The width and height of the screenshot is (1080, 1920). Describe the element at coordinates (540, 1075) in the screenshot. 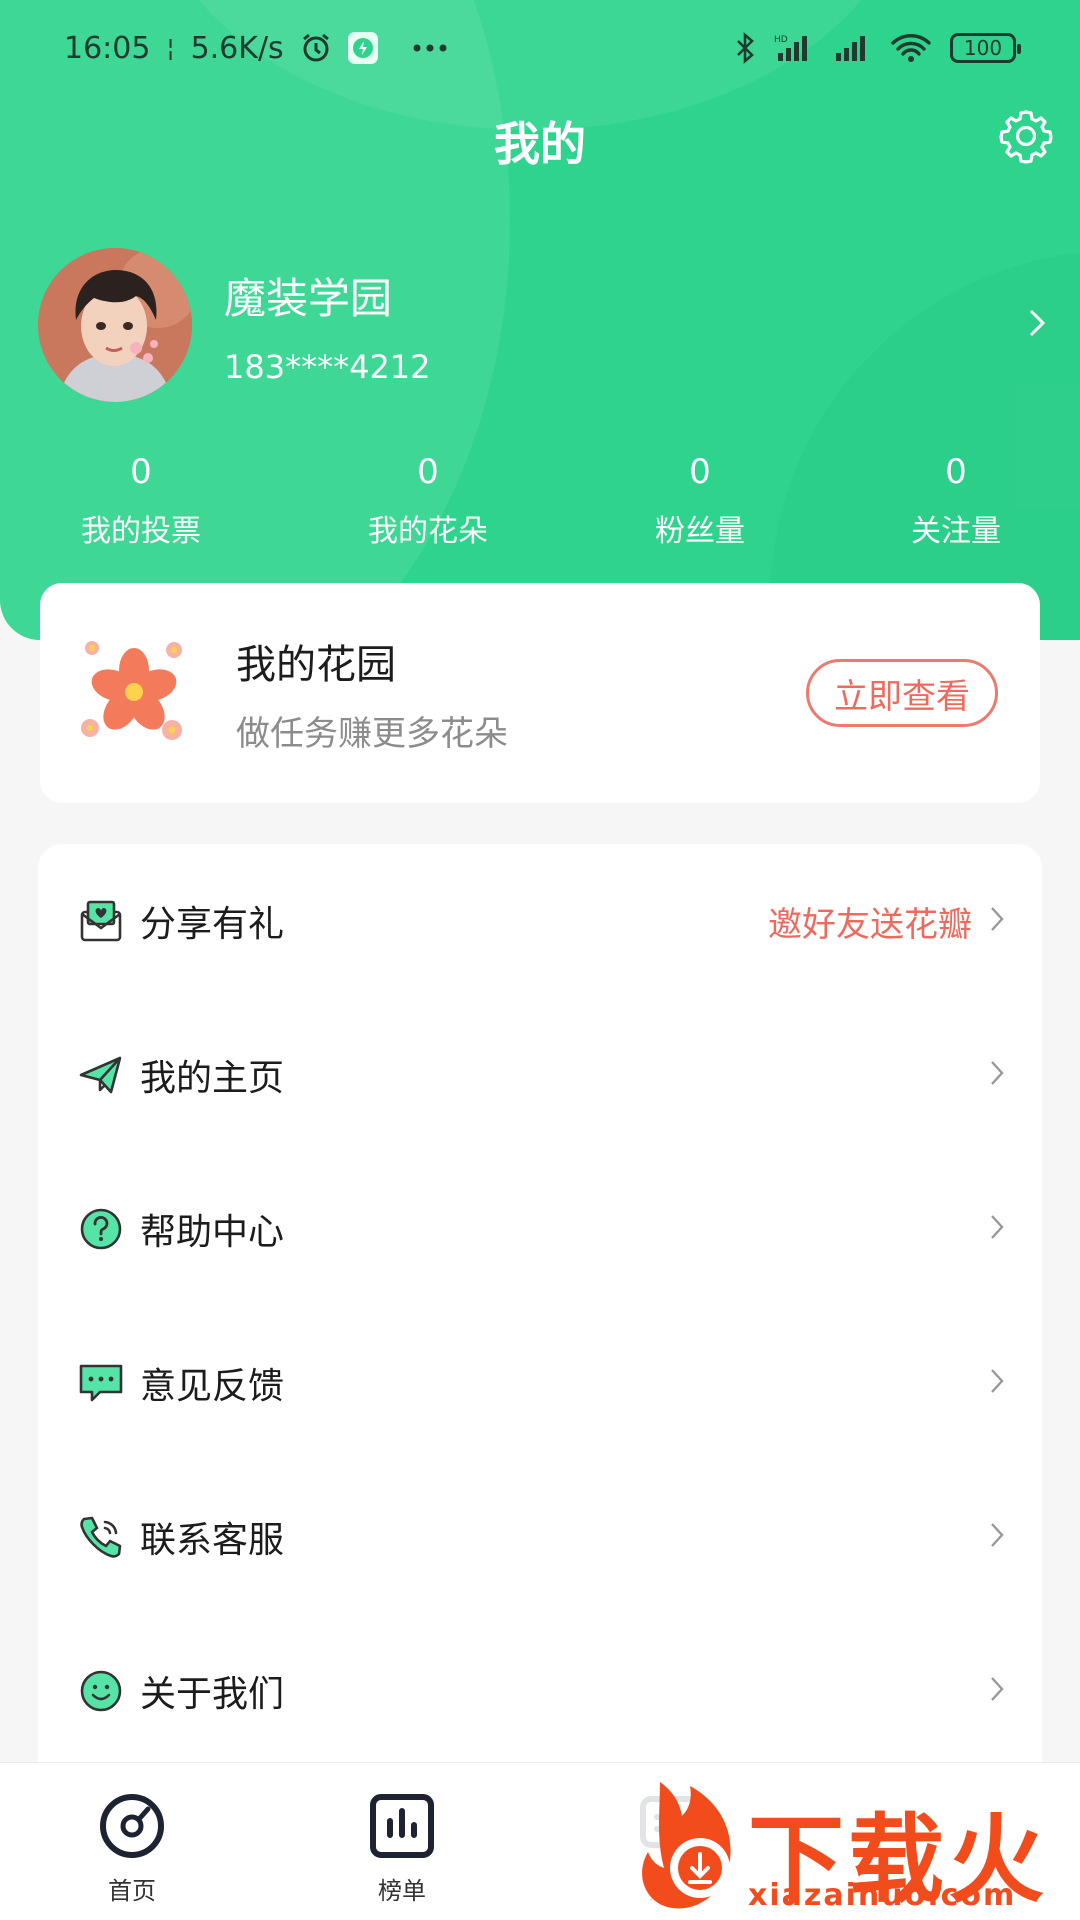

I see `menu-item-homepage: 我的主页` at that location.